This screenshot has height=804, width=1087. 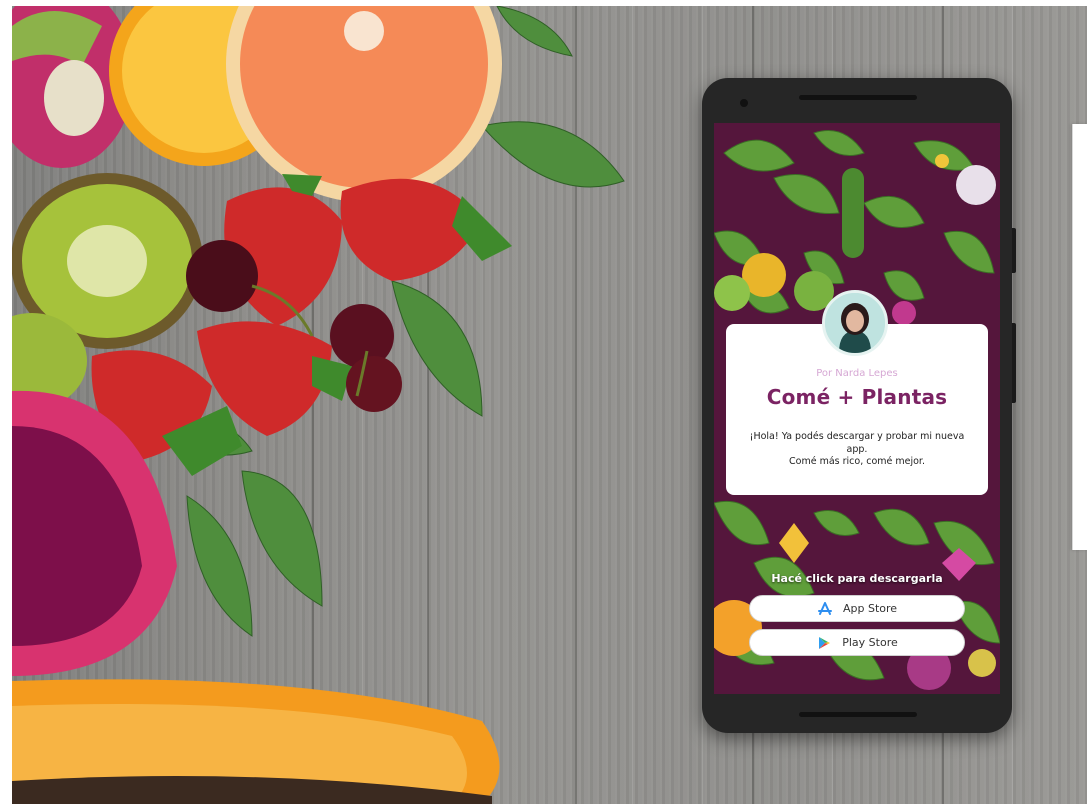 I want to click on play-store-label: Play Store, so click(x=870, y=642).